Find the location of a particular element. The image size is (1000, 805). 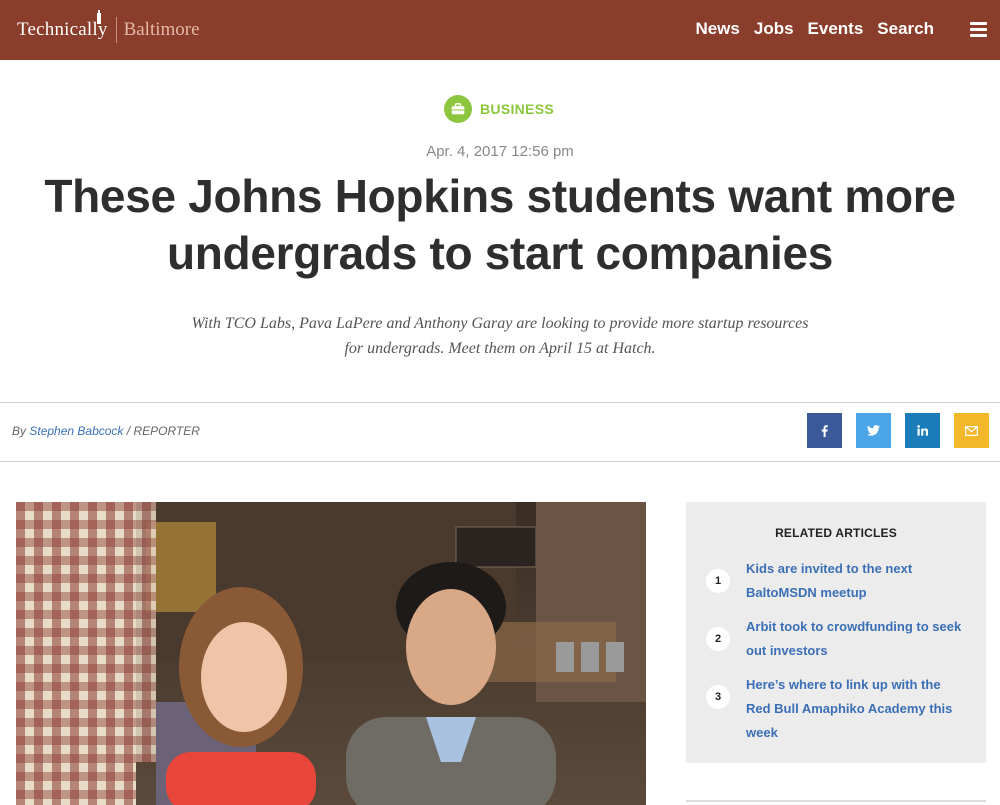

main-nav: News Jobs Events Search is located at coordinates (814, 29).